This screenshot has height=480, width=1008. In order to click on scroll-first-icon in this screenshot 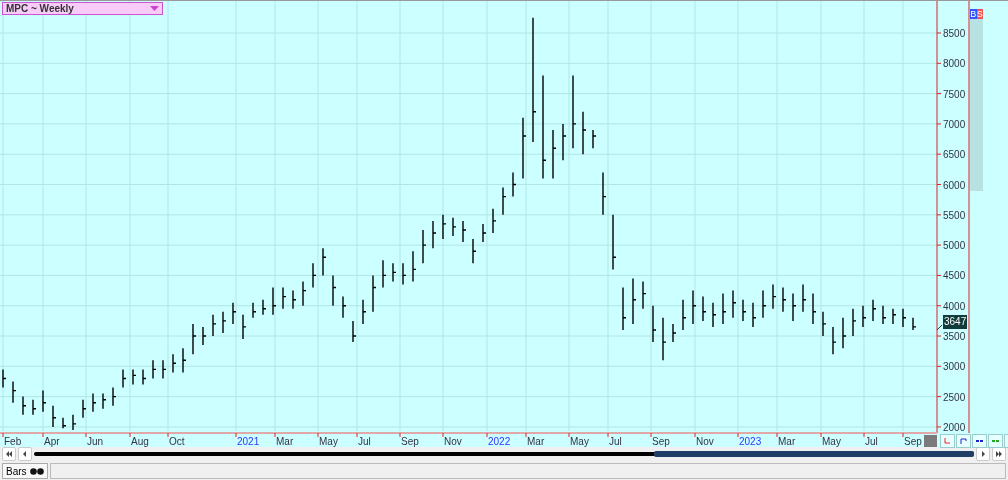, I will do `click(9, 454)`.